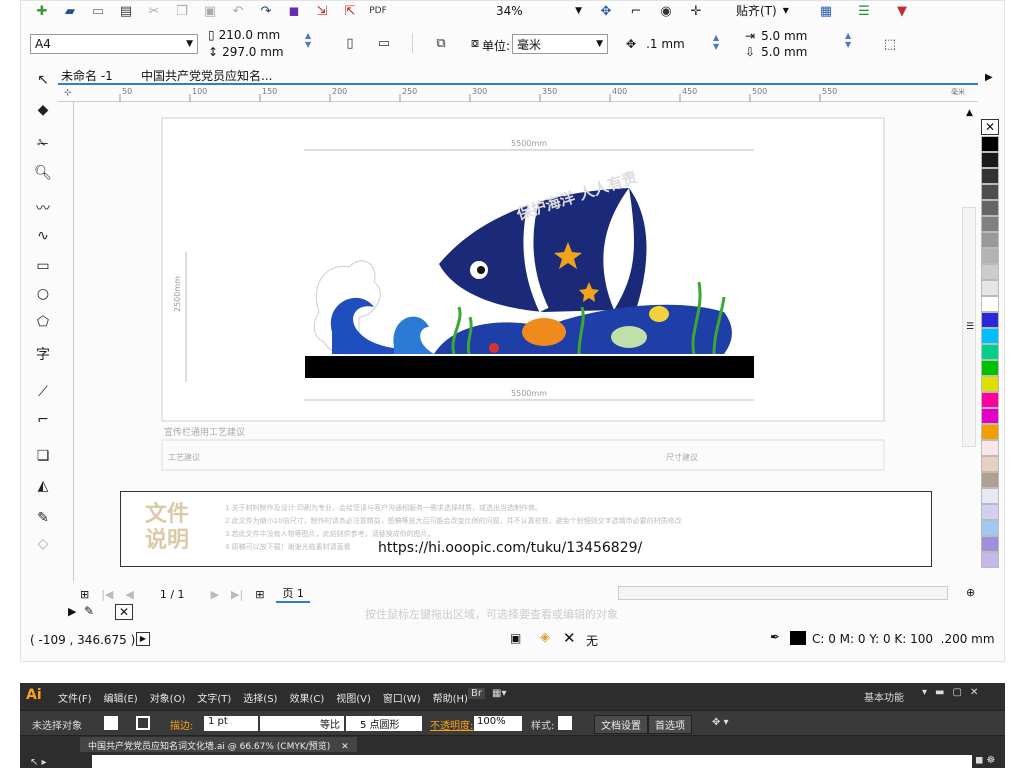  What do you see at coordinates (384, 723) in the screenshot?
I see `brush-select: 5 点圆形` at bounding box center [384, 723].